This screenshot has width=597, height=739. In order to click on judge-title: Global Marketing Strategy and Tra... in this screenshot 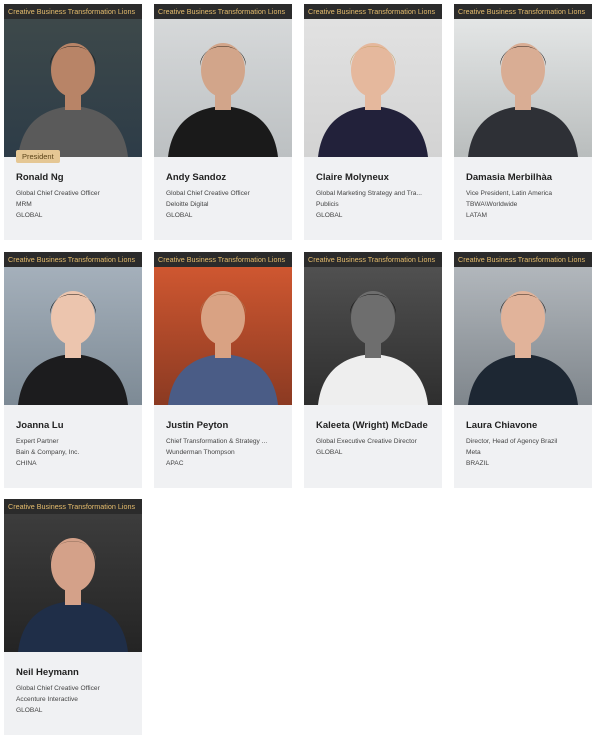, I will do `click(369, 193)`.